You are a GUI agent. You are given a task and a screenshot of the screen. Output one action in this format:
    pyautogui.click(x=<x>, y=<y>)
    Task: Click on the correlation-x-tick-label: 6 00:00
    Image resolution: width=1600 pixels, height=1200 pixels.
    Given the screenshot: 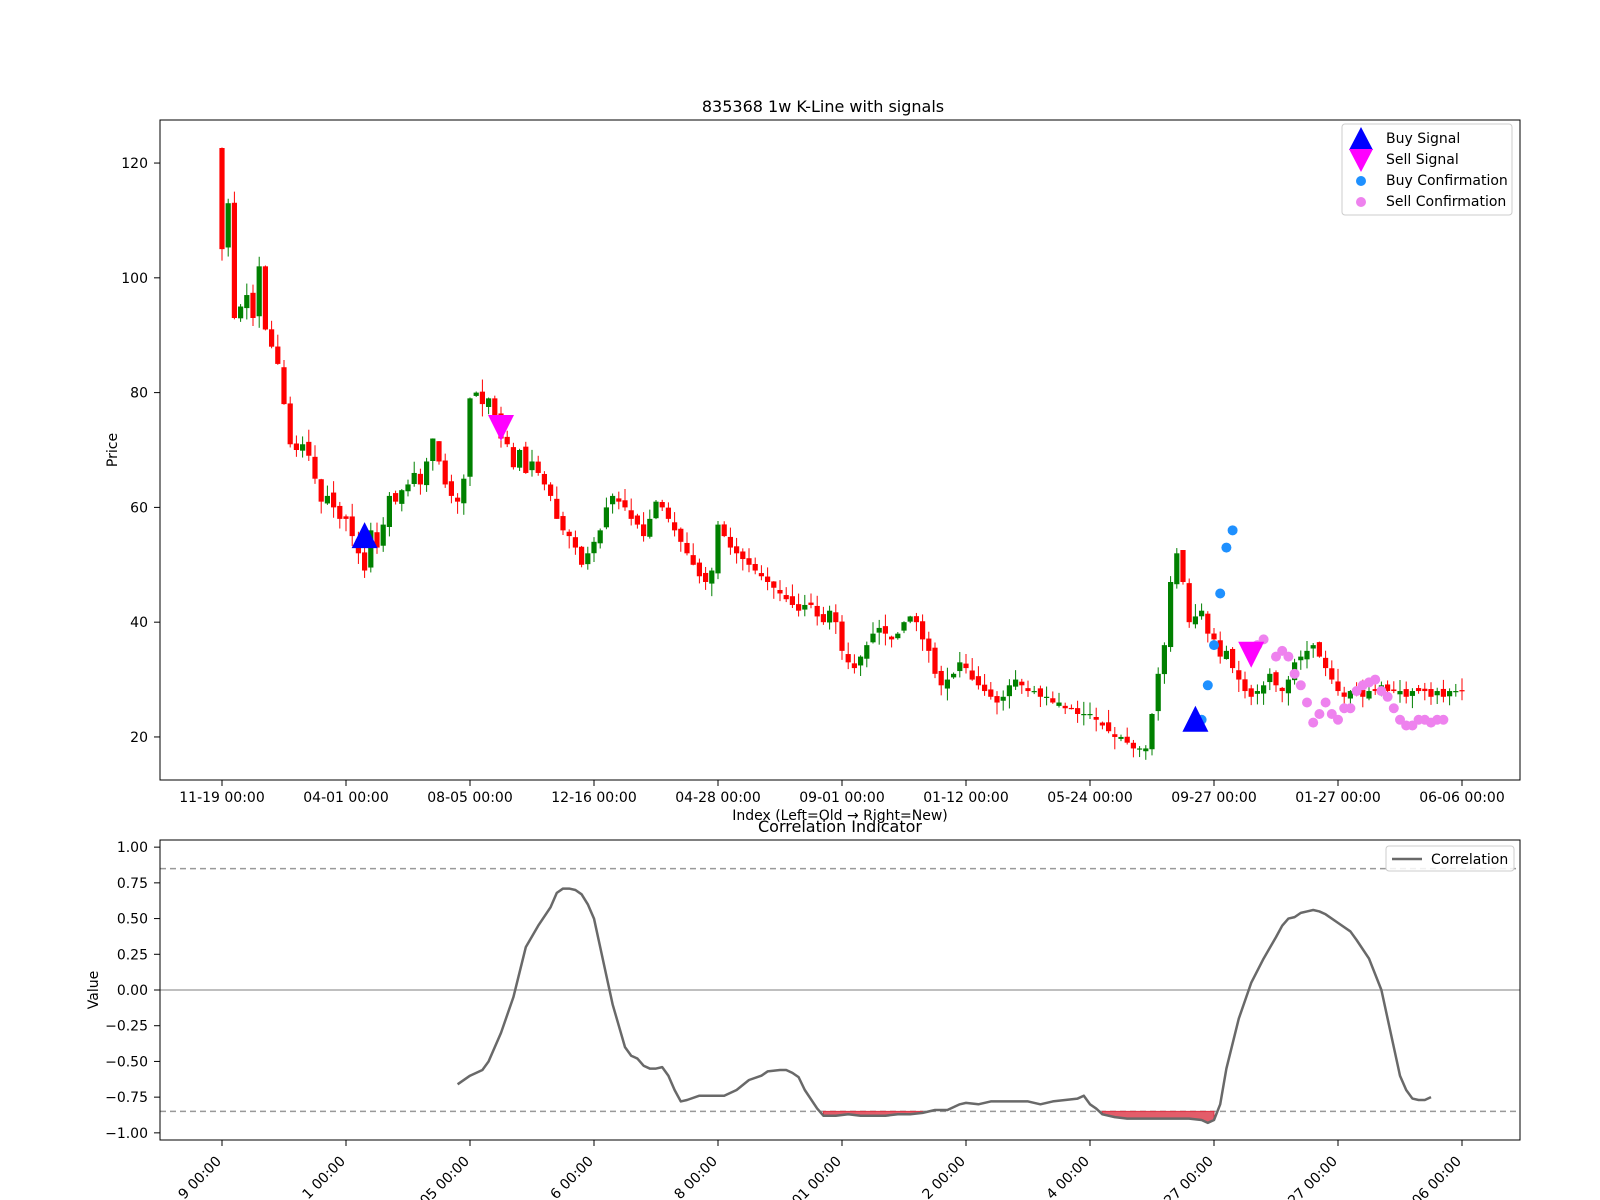 What is the action you would take?
    pyautogui.click(x=572, y=1177)
    